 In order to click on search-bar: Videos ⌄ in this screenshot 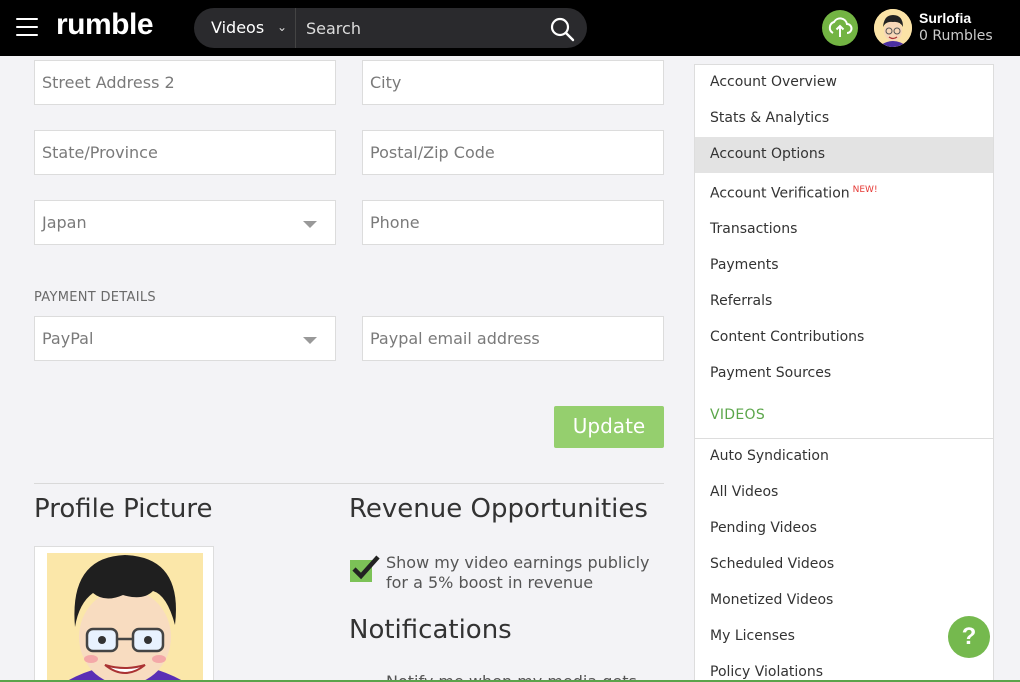, I will do `click(390, 28)`.